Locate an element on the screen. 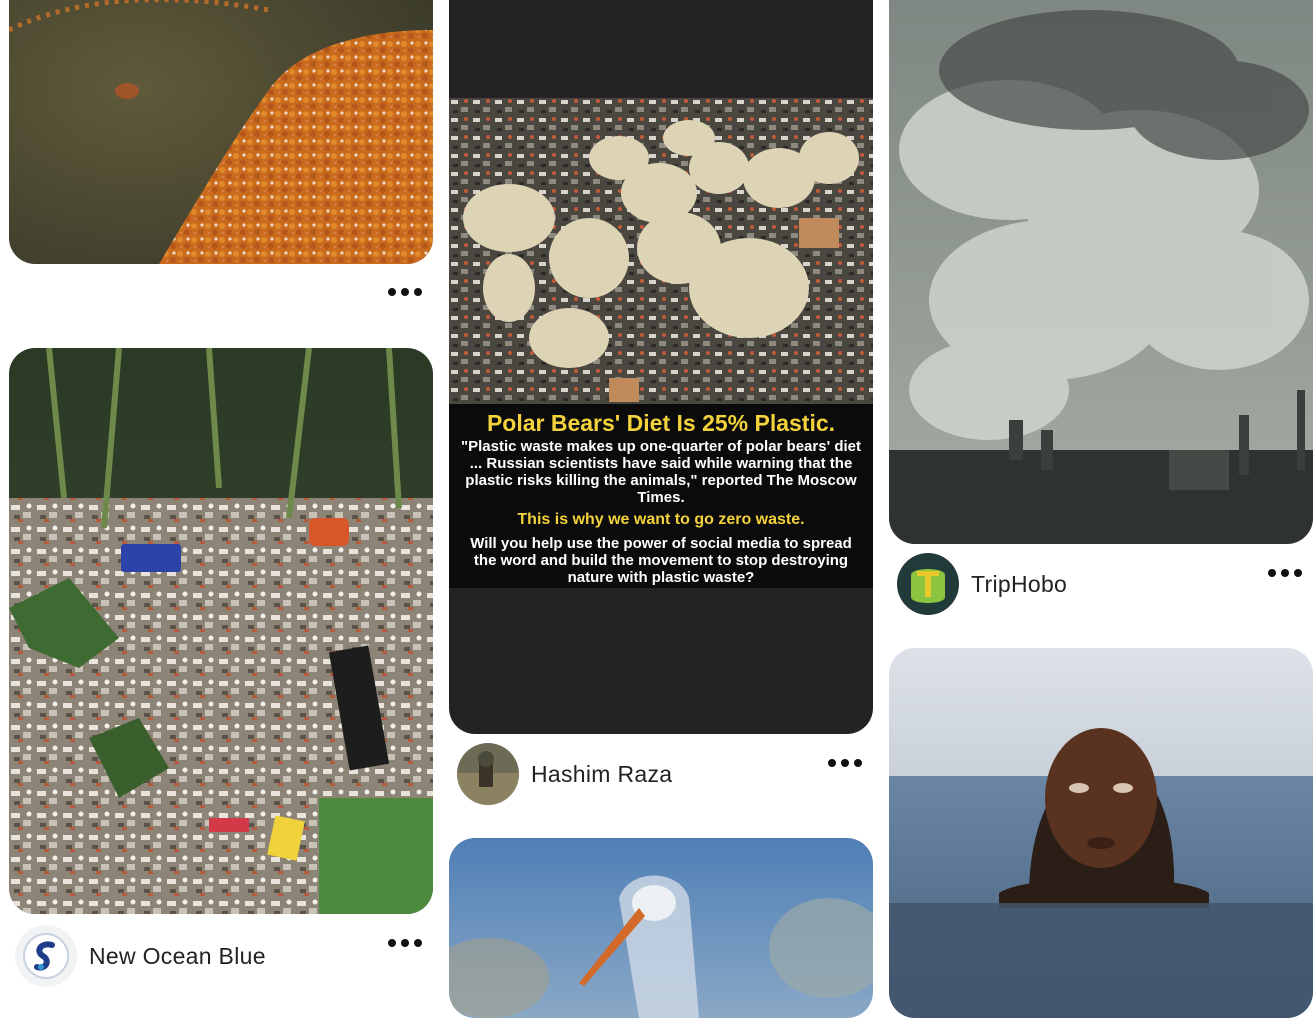 The height and width of the screenshot is (1018, 1313). author-name: New Ocean Blue is located at coordinates (177, 956).